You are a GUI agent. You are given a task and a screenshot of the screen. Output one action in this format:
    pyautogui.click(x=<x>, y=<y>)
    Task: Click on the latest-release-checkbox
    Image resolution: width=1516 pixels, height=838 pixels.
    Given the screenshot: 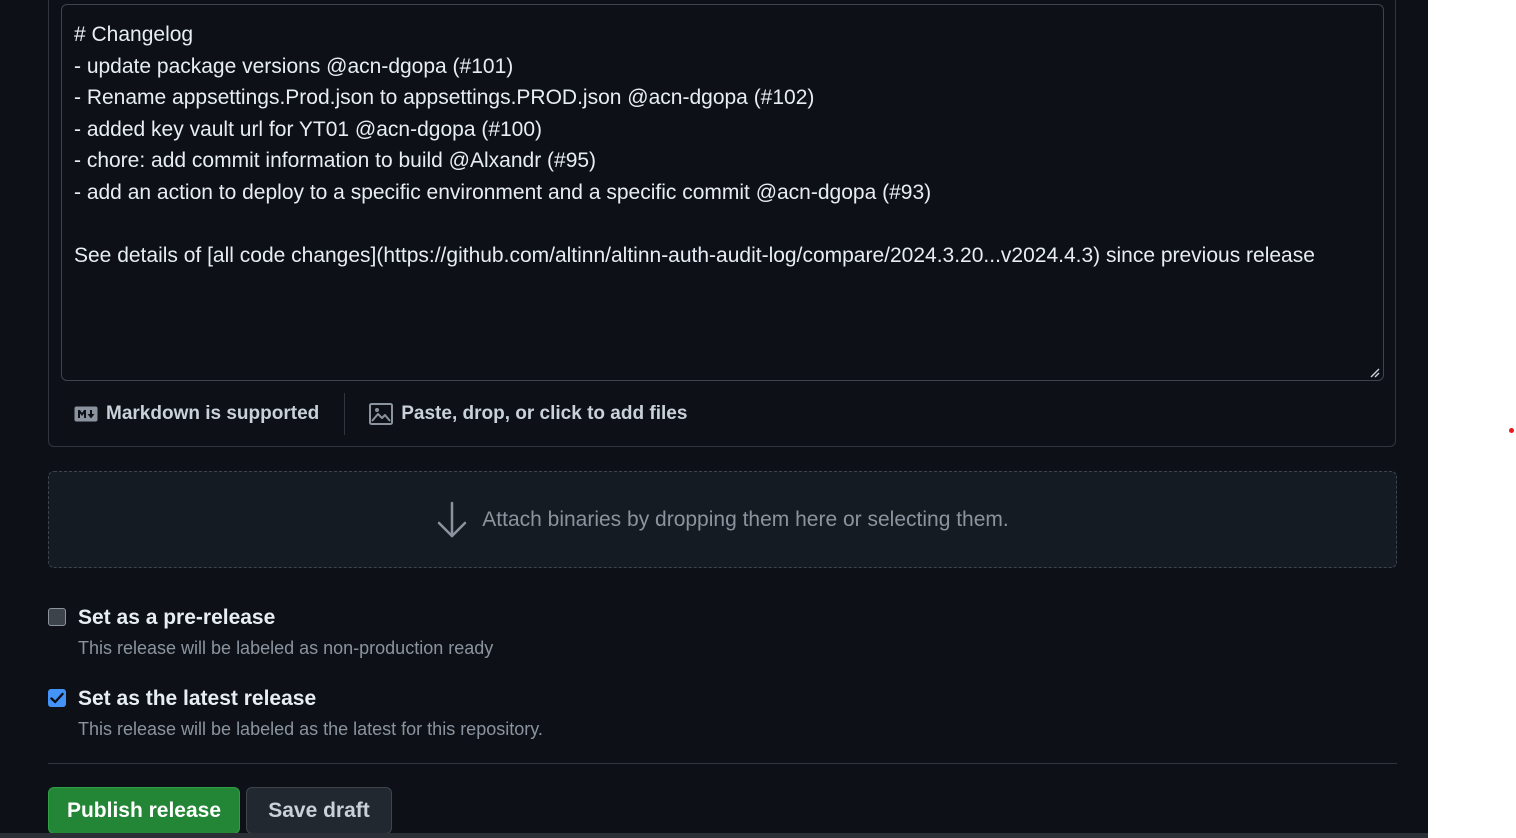 What is the action you would take?
    pyautogui.click(x=57, y=698)
    